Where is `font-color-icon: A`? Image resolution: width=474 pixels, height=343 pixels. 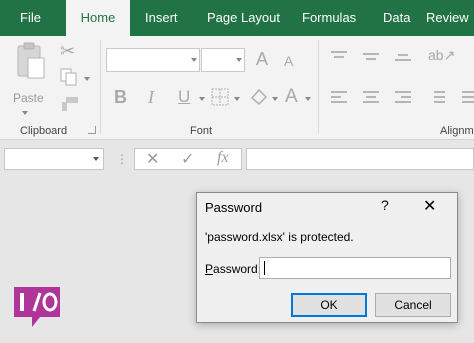 font-color-icon: A is located at coordinates (291, 96).